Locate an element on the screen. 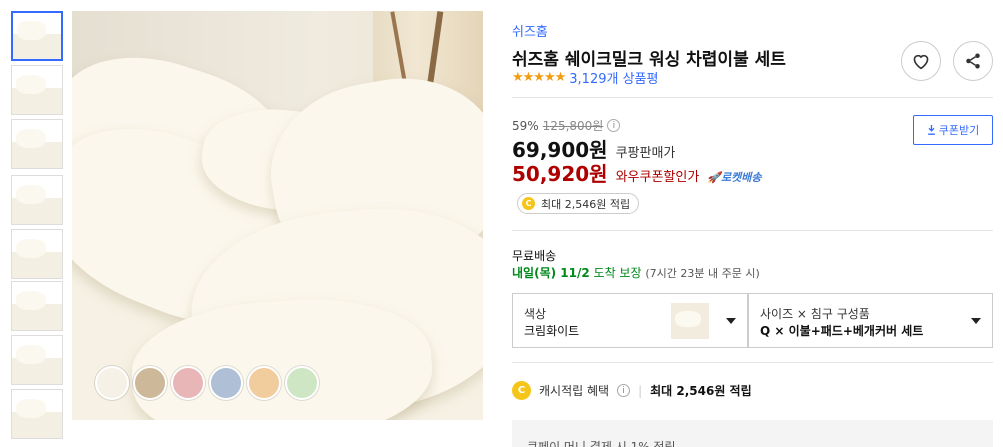 The height and width of the screenshot is (447, 1003). heart-icon is located at coordinates (921, 62).